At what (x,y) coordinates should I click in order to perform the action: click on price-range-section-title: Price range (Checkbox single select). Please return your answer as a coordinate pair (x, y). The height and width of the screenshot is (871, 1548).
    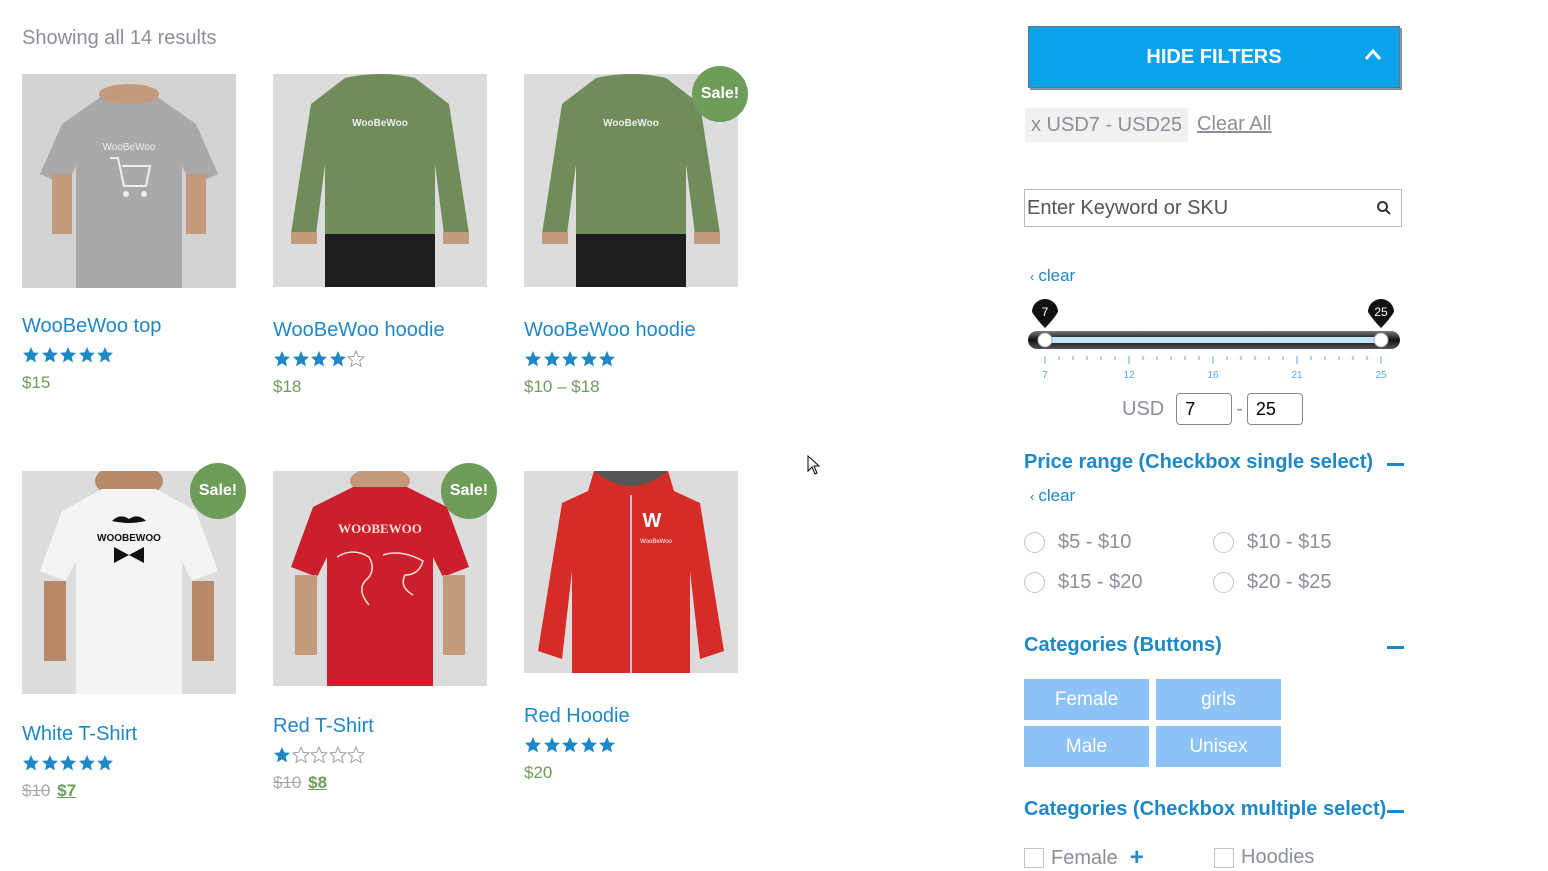
    Looking at the image, I should click on (1214, 462).